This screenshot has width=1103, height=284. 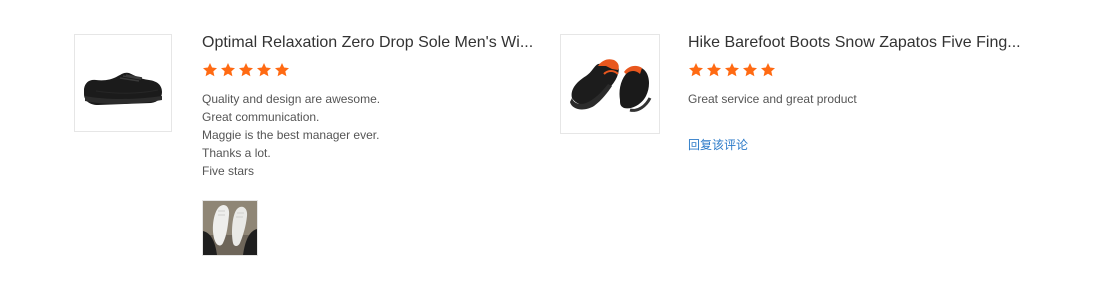 What do you see at coordinates (772, 99) in the screenshot?
I see `review-line: Great service and great product` at bounding box center [772, 99].